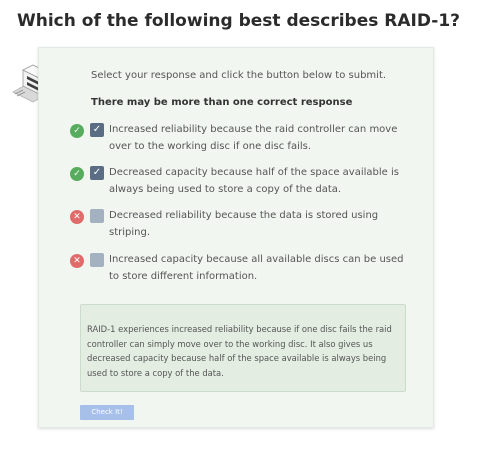 This screenshot has height=470, width=495. What do you see at coordinates (97, 130) in the screenshot?
I see `option-1-checkbox: ✓` at bounding box center [97, 130].